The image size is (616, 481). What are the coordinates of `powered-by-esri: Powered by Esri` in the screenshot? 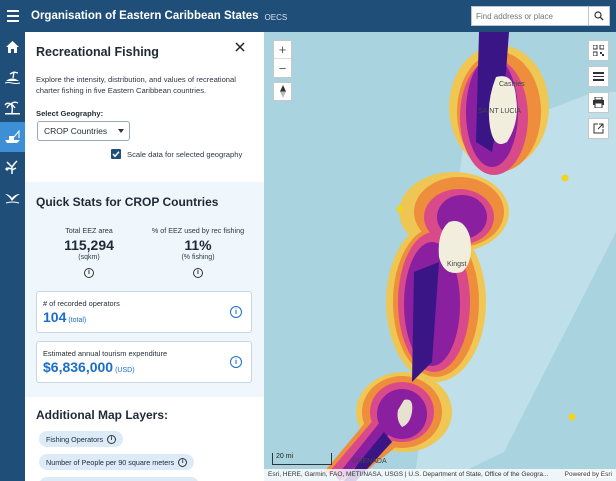 It's located at (588, 474).